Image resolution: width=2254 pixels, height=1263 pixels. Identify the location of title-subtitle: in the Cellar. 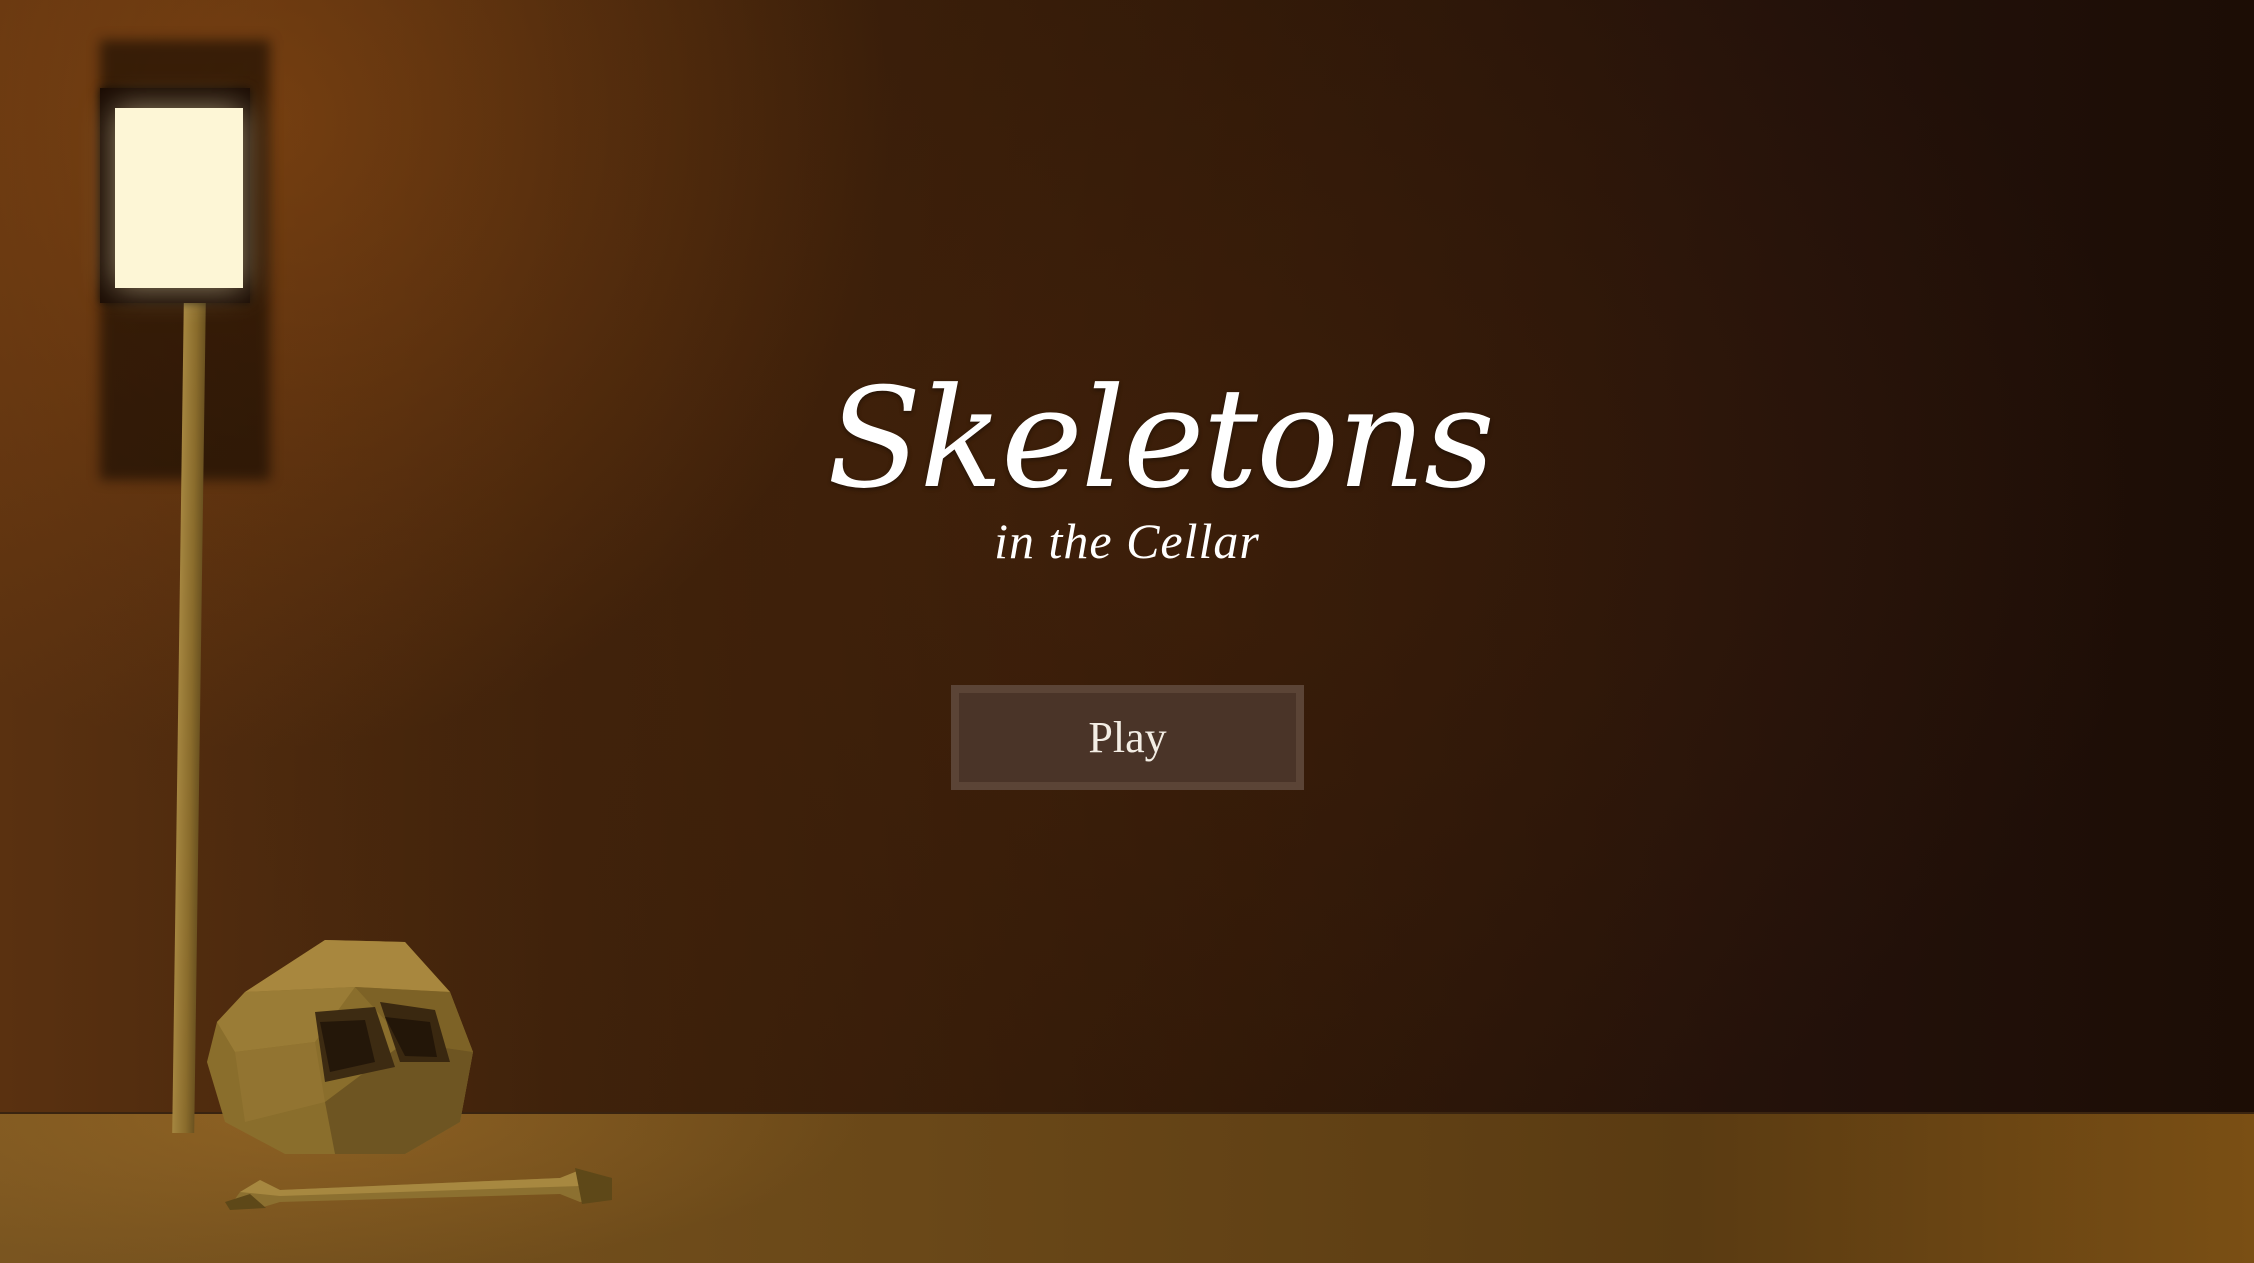
(1127, 541).